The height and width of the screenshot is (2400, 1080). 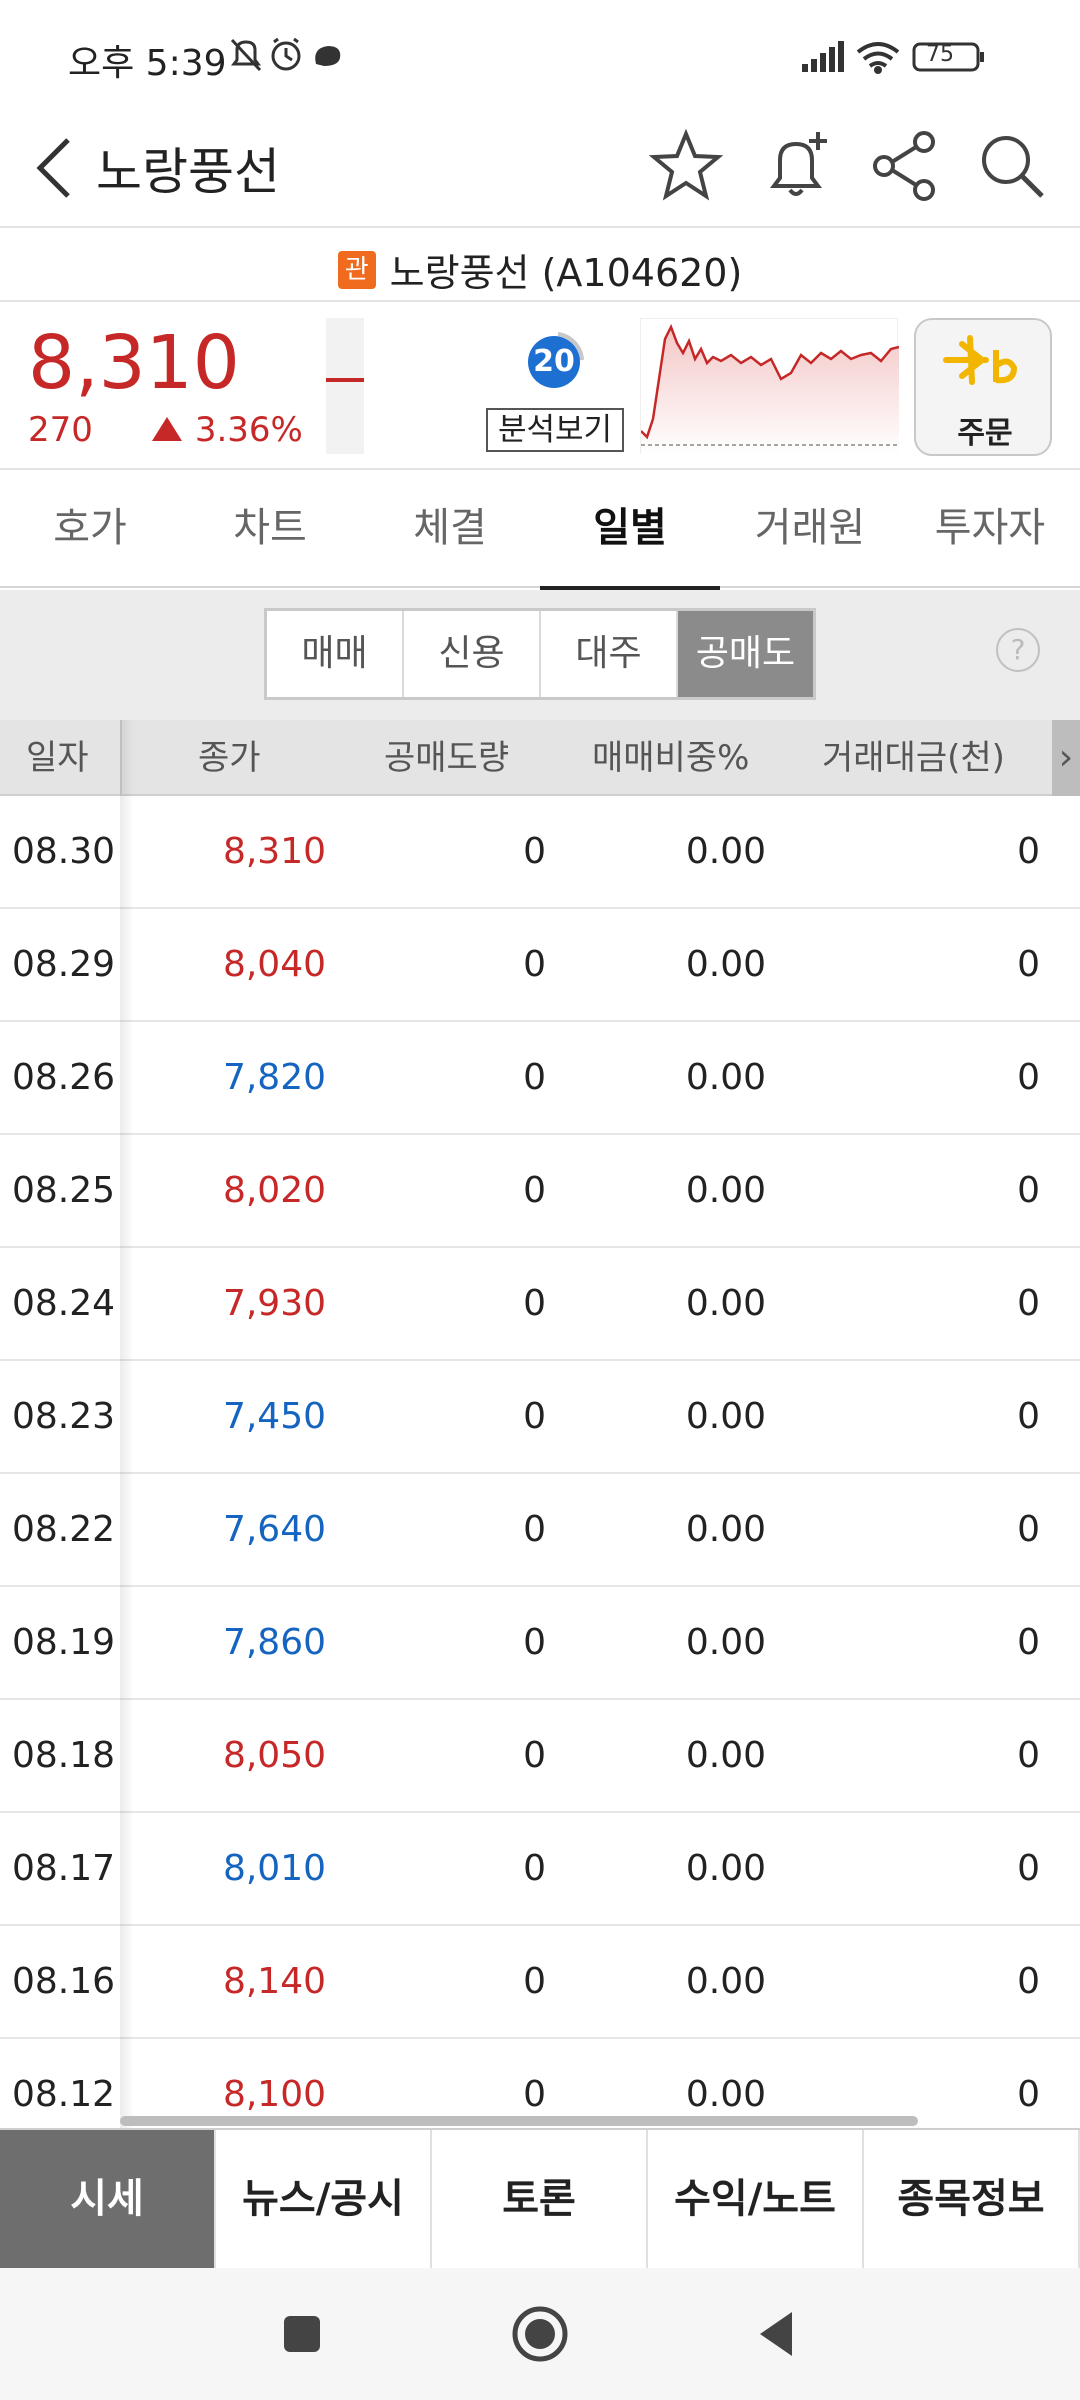 What do you see at coordinates (630, 530) in the screenshot?
I see `tab-daily: 일별` at bounding box center [630, 530].